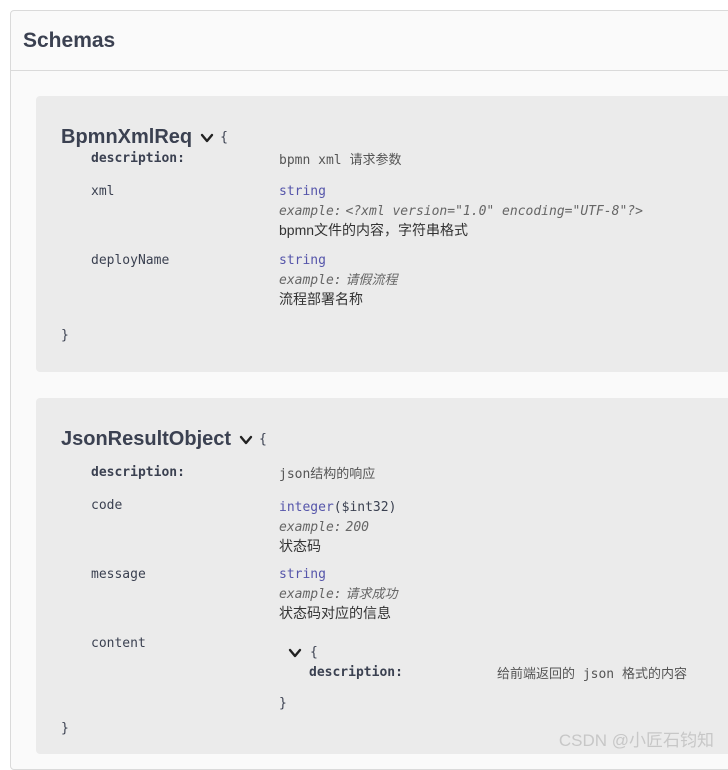 This screenshot has height=770, width=728. I want to click on model-header: JsonResultObject {, so click(164, 439).